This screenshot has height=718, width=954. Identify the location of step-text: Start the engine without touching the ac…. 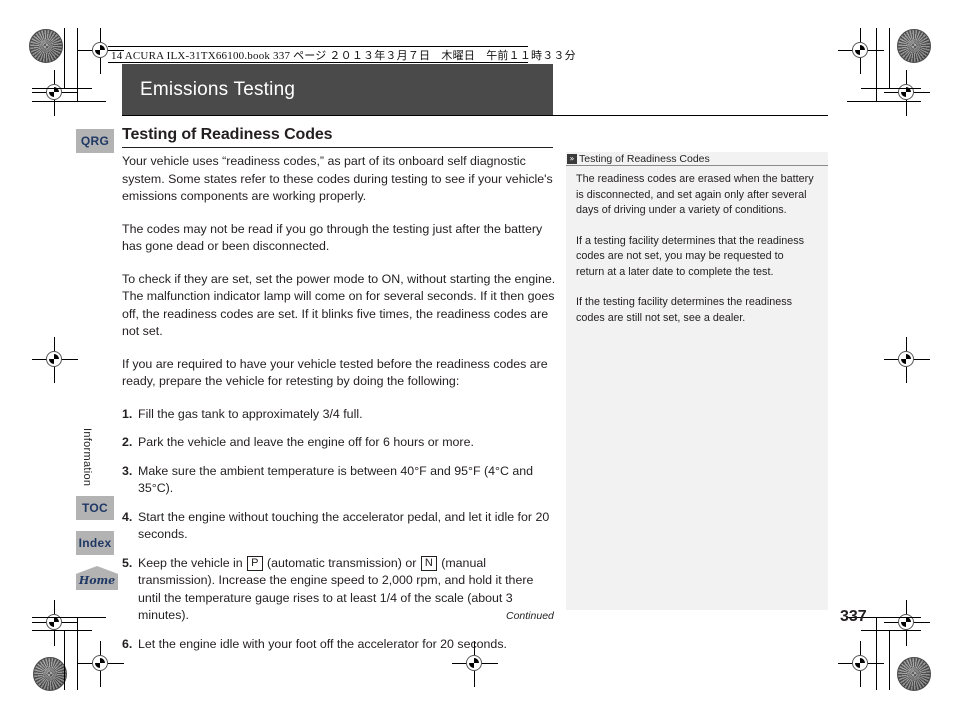
(344, 525).